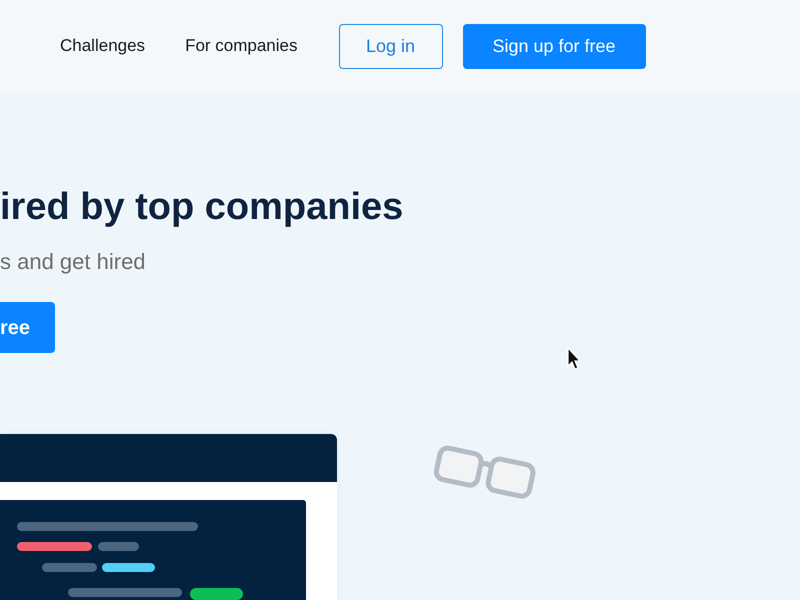  What do you see at coordinates (241, 46) in the screenshot?
I see `nav-link: For companies` at bounding box center [241, 46].